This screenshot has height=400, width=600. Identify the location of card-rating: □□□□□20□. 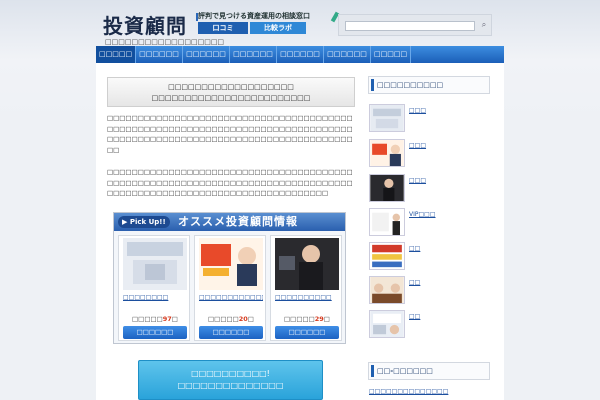
(231, 319).